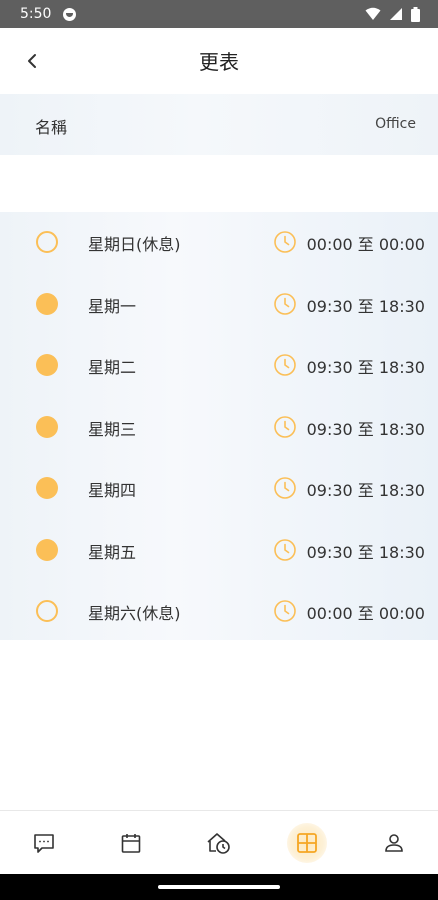 Image resolution: width=438 pixels, height=900 pixels. I want to click on schedule-row: 星期二 09:30 至 18:30, so click(219, 366).